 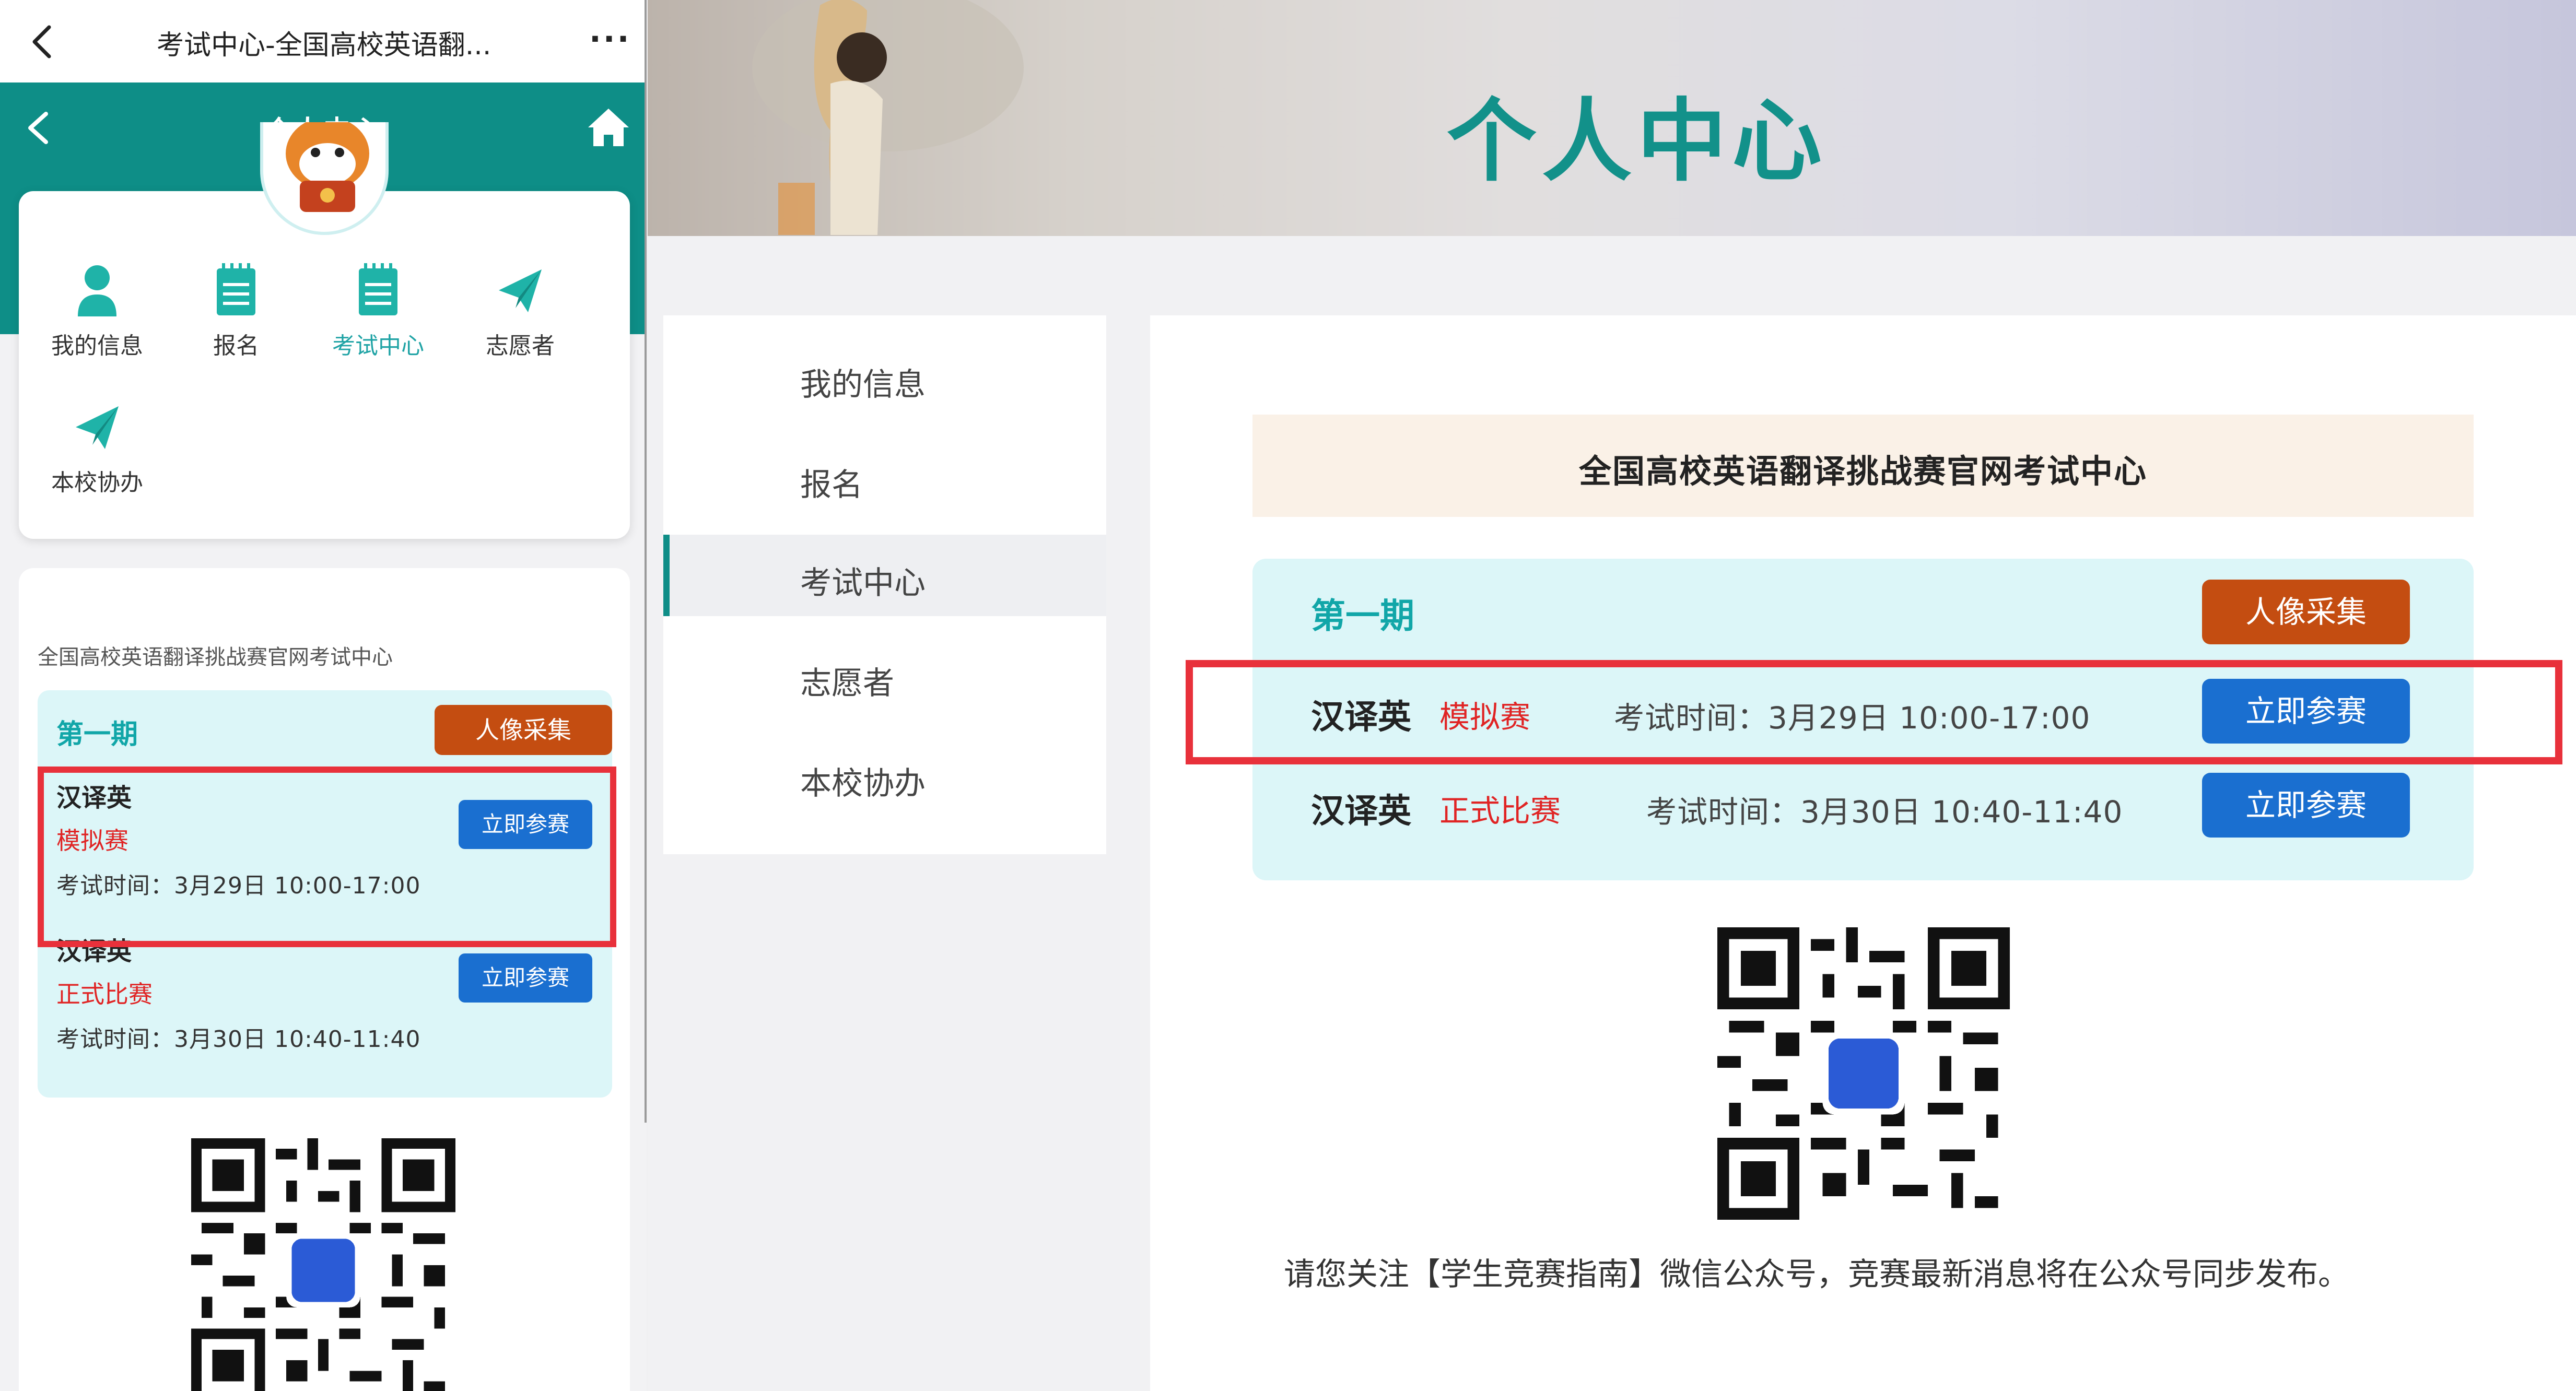 I want to click on mobile-menu-card: 我的信息 报名 考试中心 志愿者 本校协办, so click(x=324, y=365).